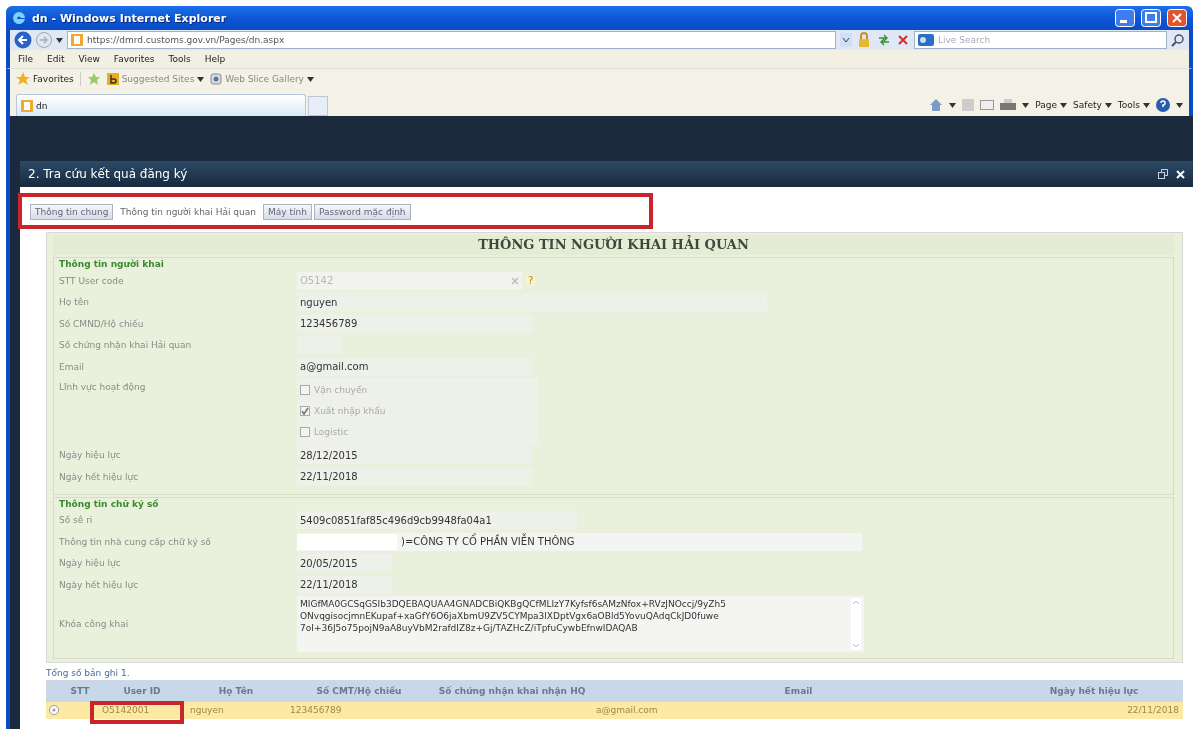 This screenshot has width=1193, height=734. Describe the element at coordinates (613, 245) in the screenshot. I see `form-heading: THÔNG TIN NGƯỜI KHAI HẢI QUAN` at that location.